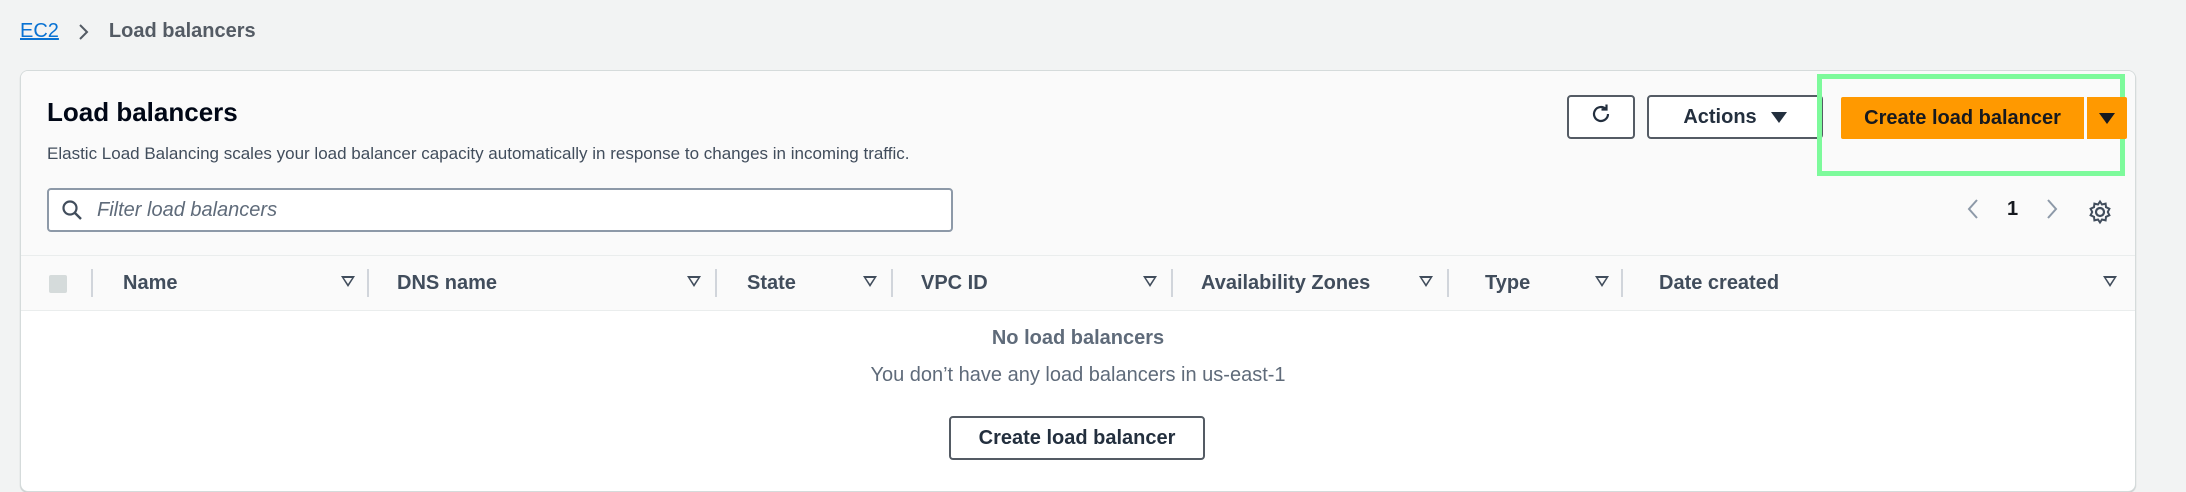  What do you see at coordinates (58, 284) in the screenshot?
I see `select-all-checkbox` at bounding box center [58, 284].